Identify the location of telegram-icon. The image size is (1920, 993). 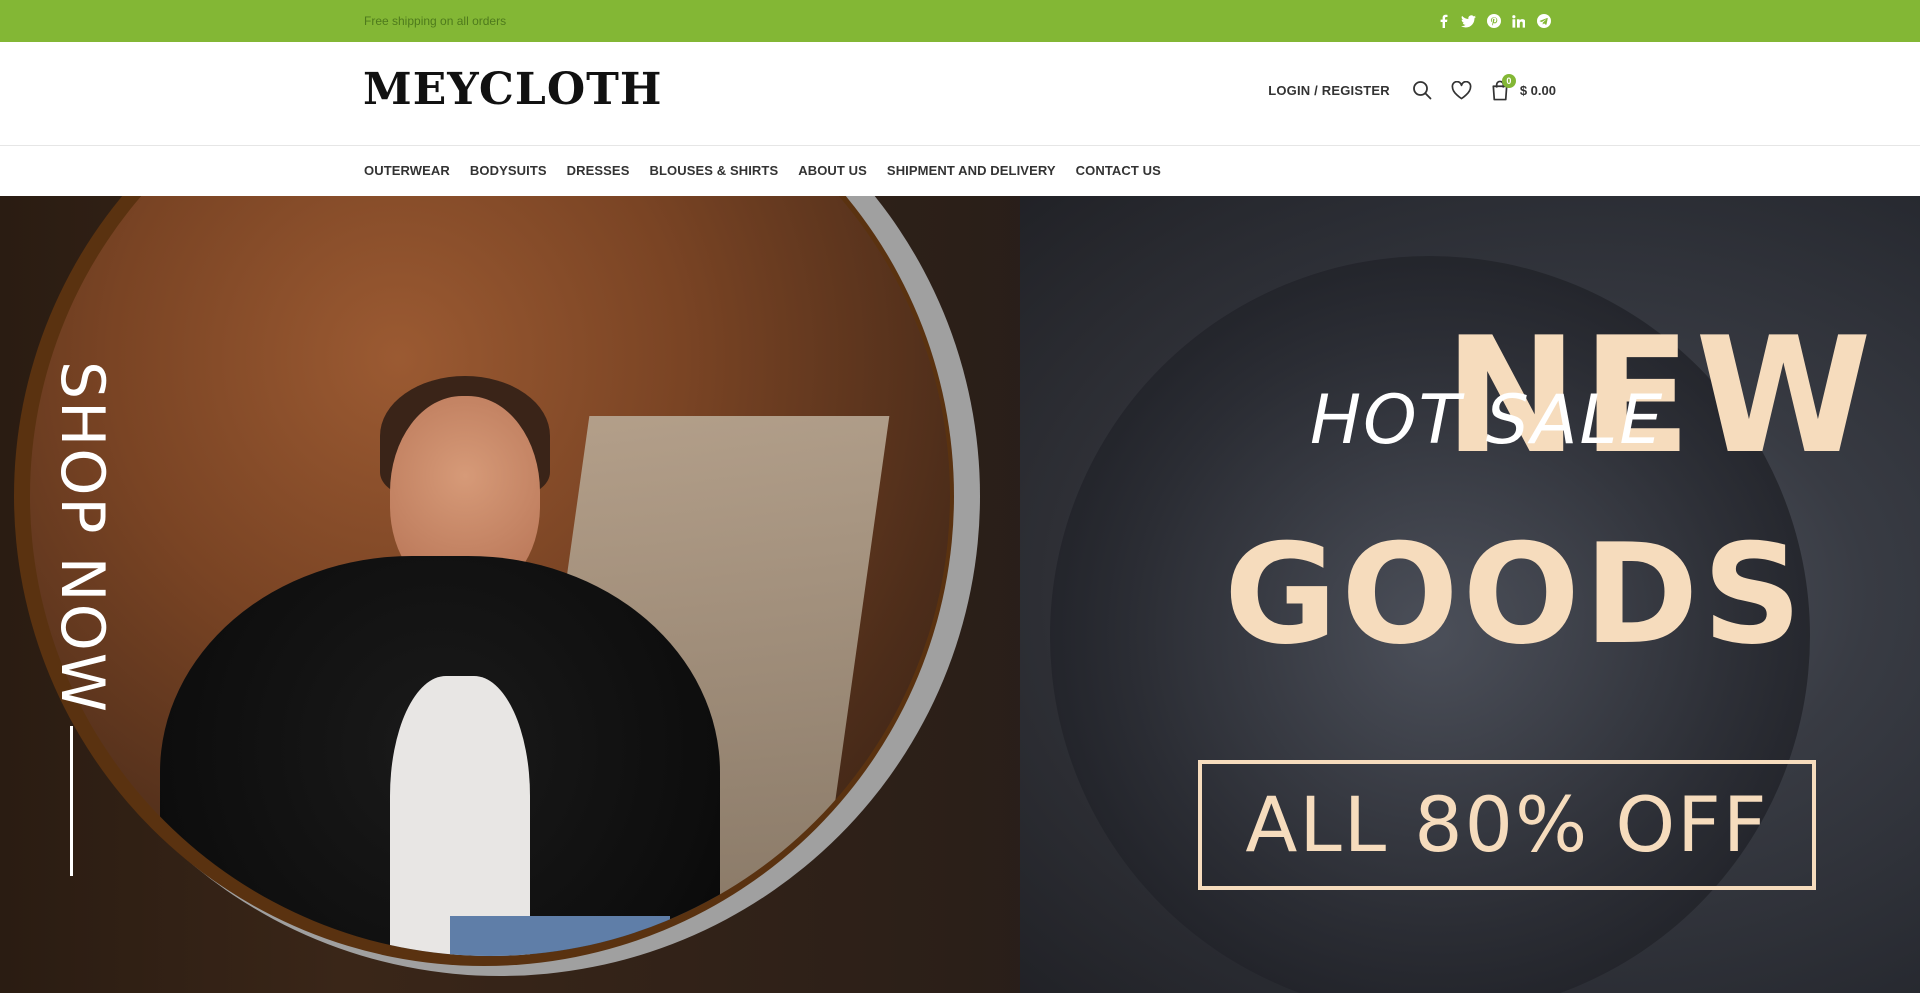
(1543, 21).